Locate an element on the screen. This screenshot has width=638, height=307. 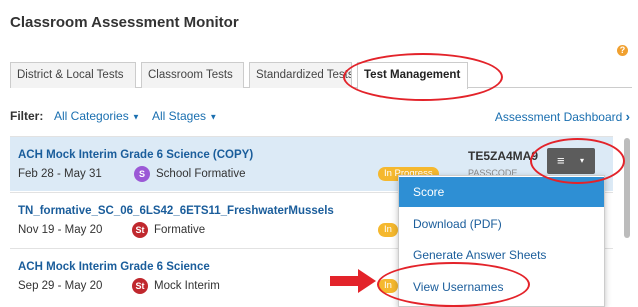
stage-filter-dropdown: All Stages ▼ is located at coordinates (184, 116).